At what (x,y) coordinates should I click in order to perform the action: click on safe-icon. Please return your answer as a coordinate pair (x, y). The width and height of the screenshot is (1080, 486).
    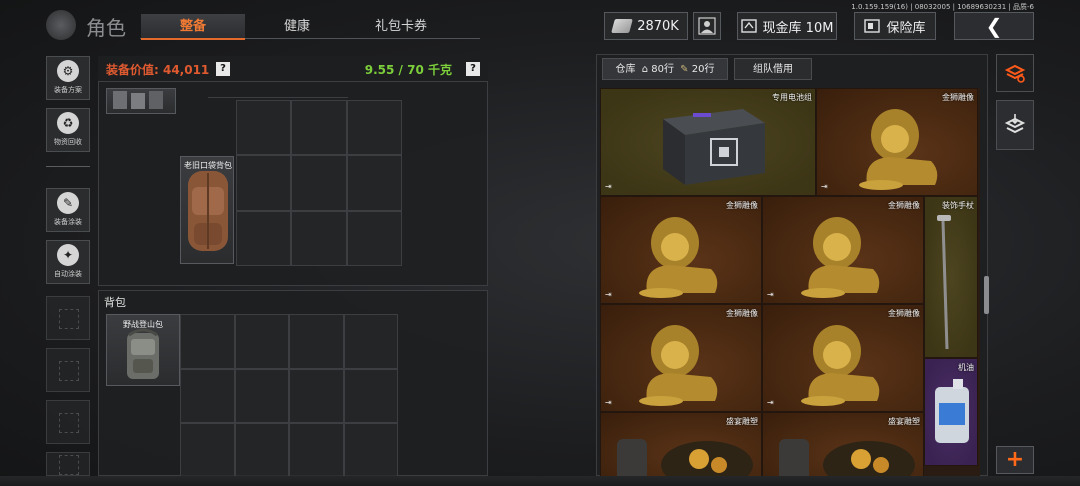
    Looking at the image, I should click on (872, 26).